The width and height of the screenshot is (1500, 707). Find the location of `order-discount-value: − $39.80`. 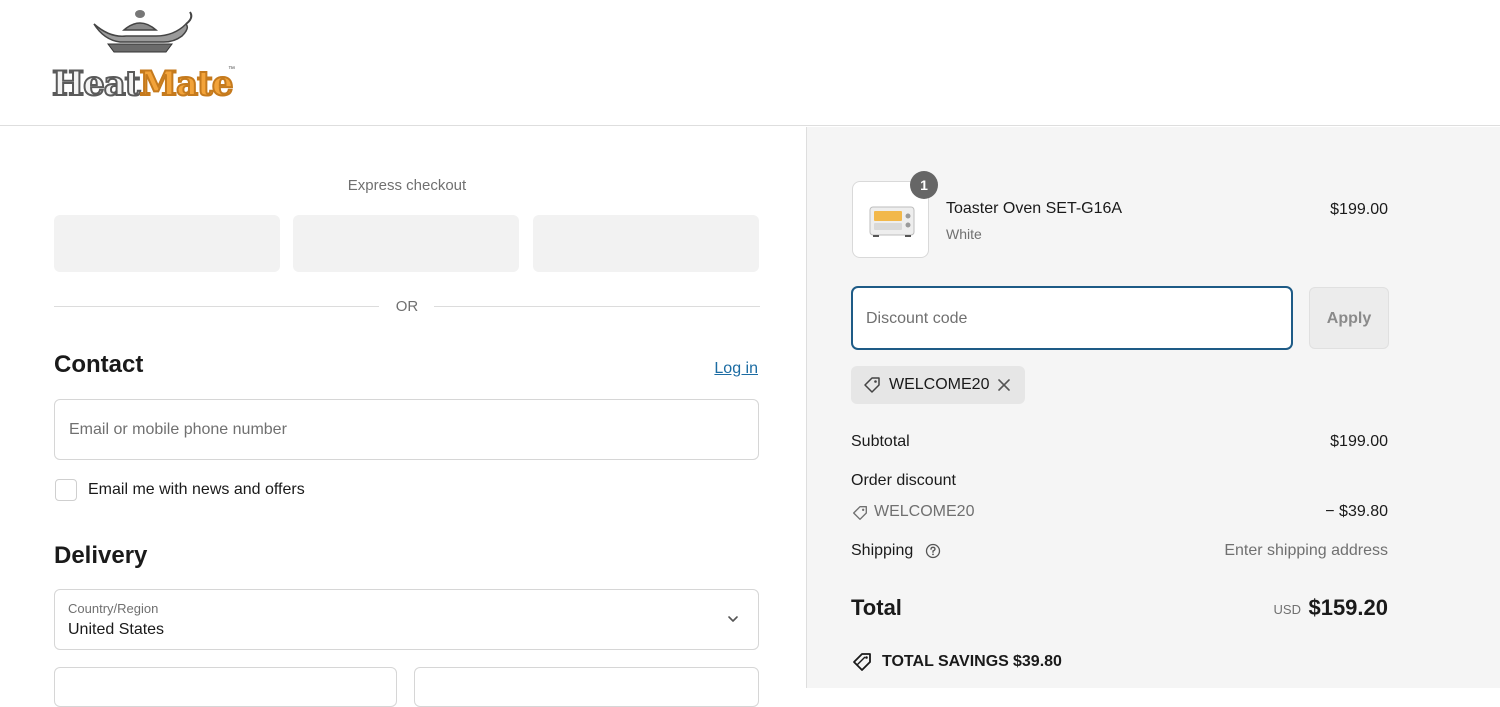

order-discount-value: − $39.80 is located at coordinates (1356, 511).